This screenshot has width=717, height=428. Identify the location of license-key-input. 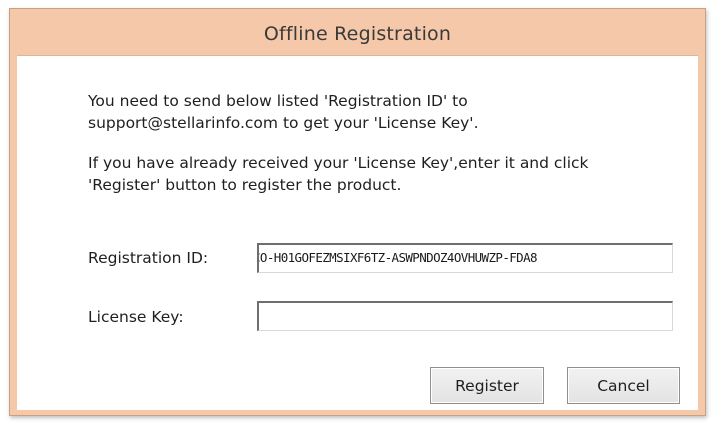
(465, 316).